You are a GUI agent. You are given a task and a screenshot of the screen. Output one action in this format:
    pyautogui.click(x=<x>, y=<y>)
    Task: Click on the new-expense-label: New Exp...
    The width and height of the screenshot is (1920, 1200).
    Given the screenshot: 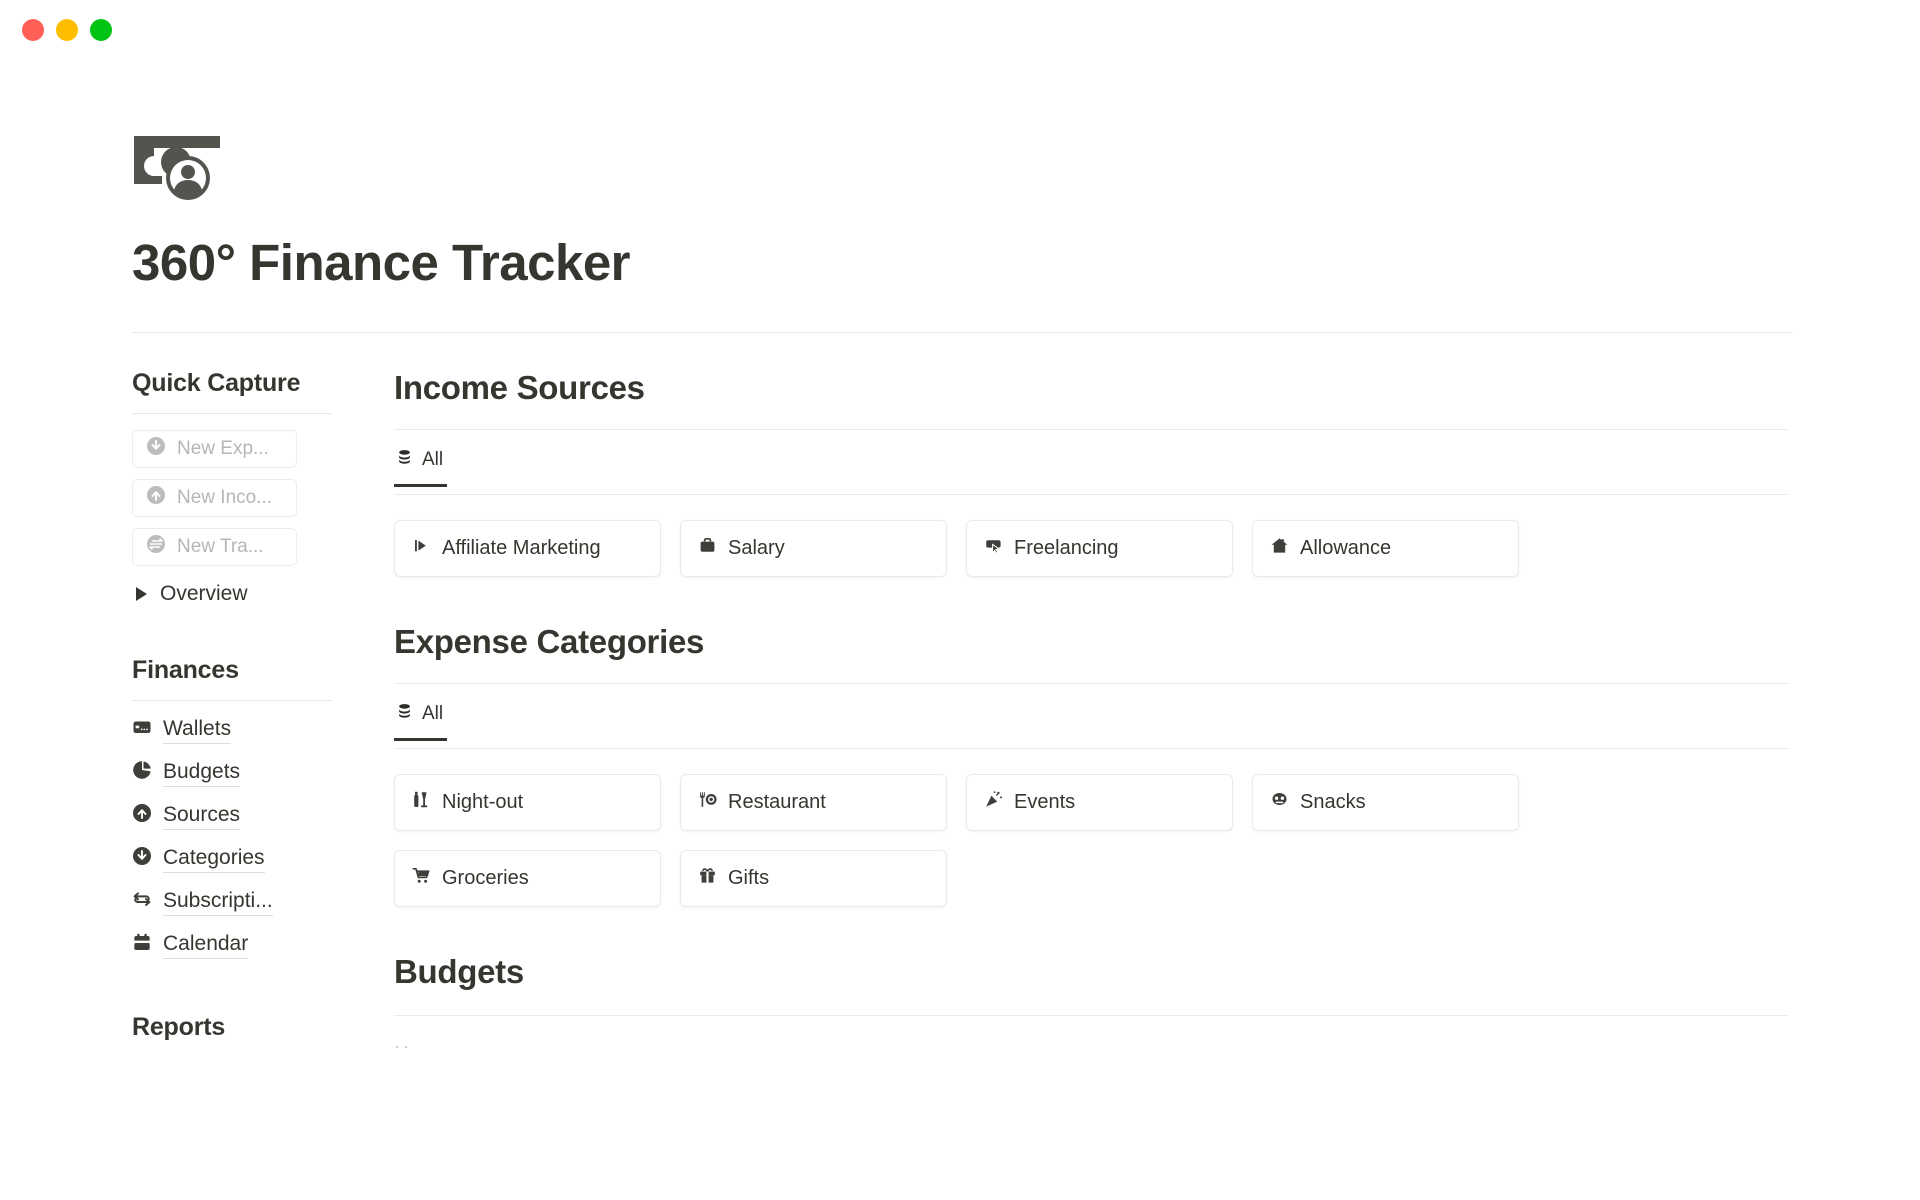 What is the action you would take?
    pyautogui.click(x=223, y=448)
    